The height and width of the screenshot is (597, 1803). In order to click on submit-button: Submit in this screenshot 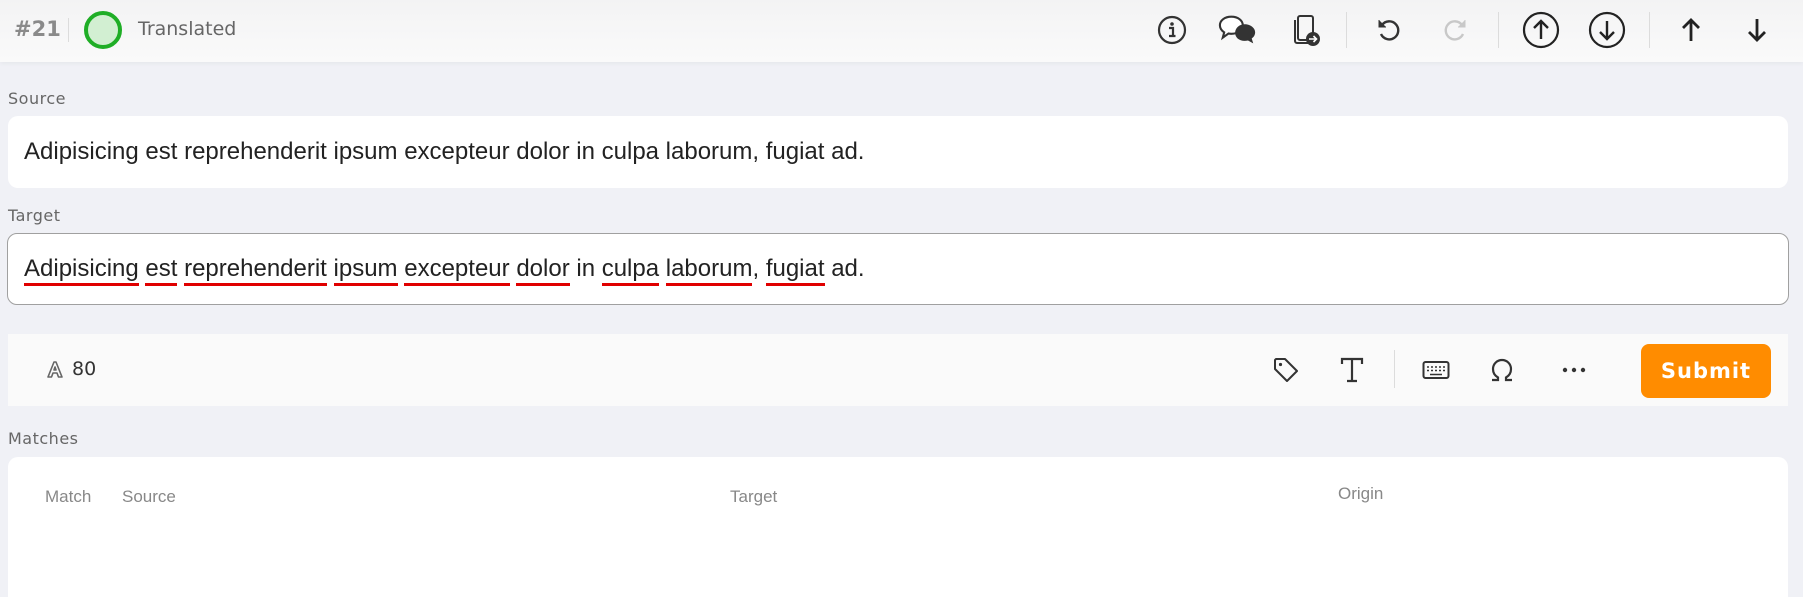, I will do `click(1706, 371)`.